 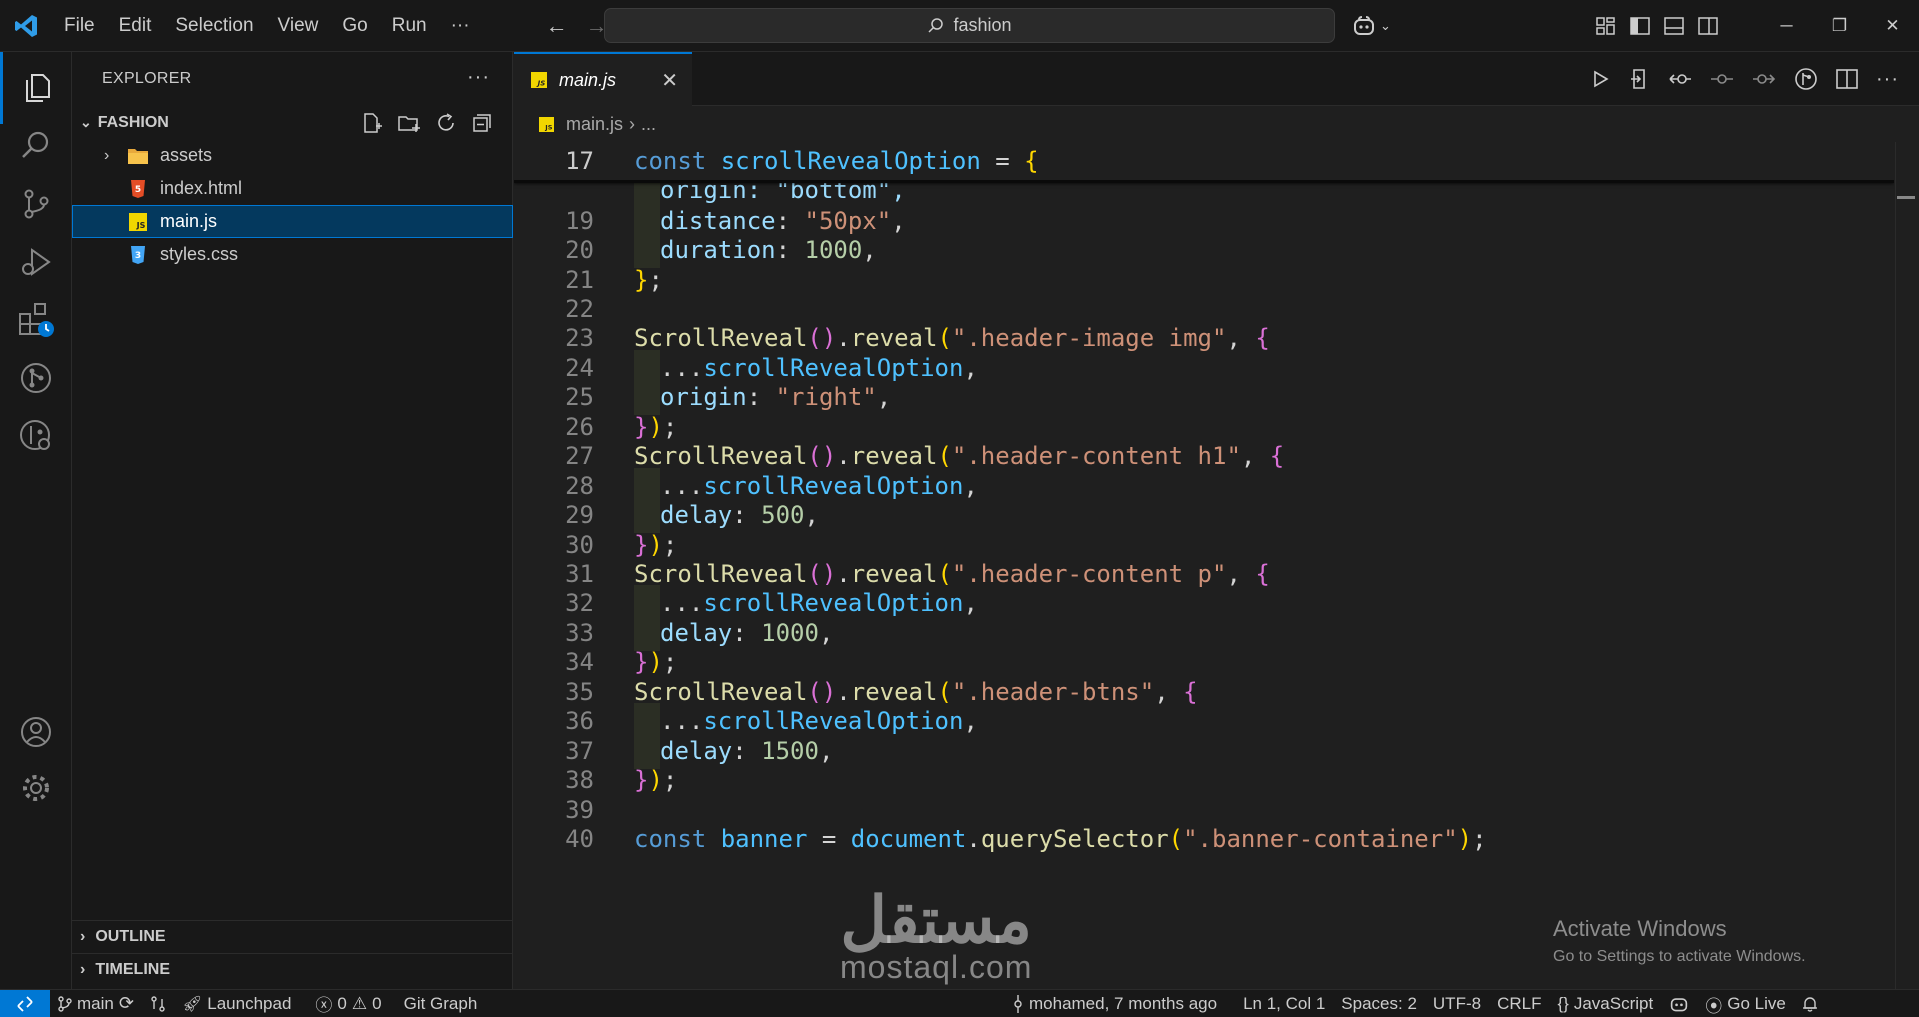 I want to click on tree-item-assets: › assets, so click(x=292, y=155).